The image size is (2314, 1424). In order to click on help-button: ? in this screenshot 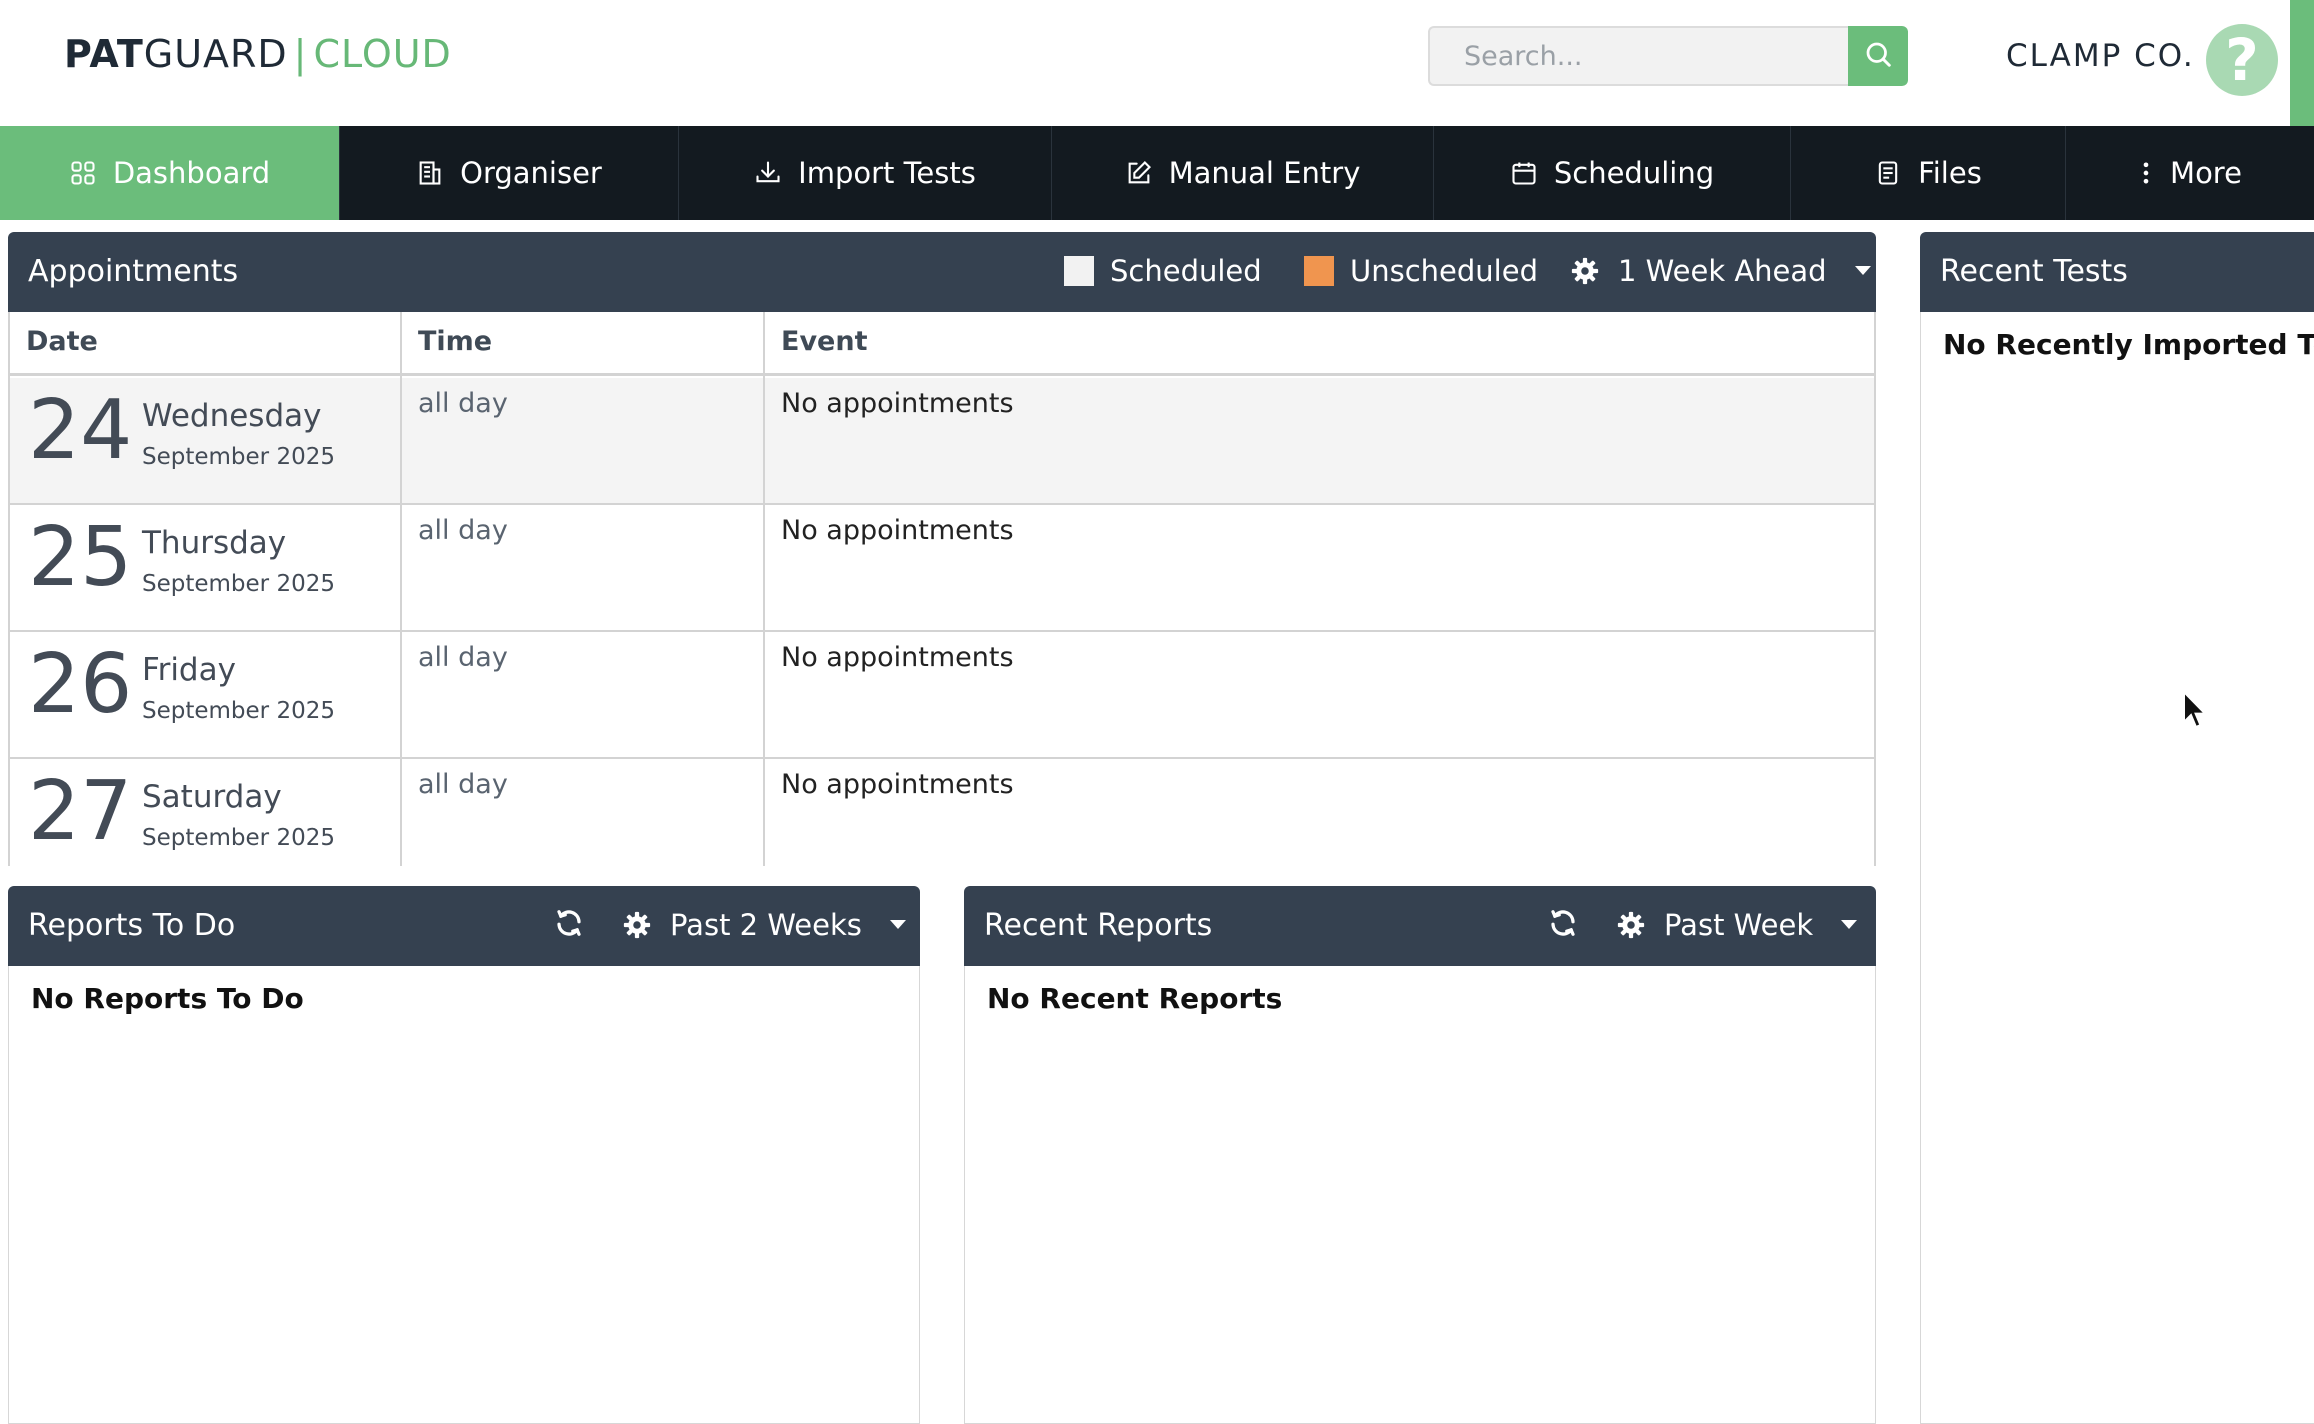, I will do `click(2242, 60)`.